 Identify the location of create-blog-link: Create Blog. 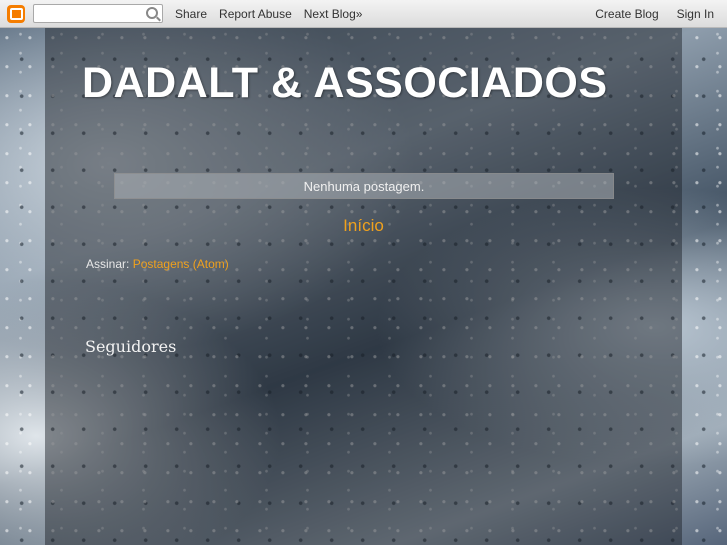
(626, 14).